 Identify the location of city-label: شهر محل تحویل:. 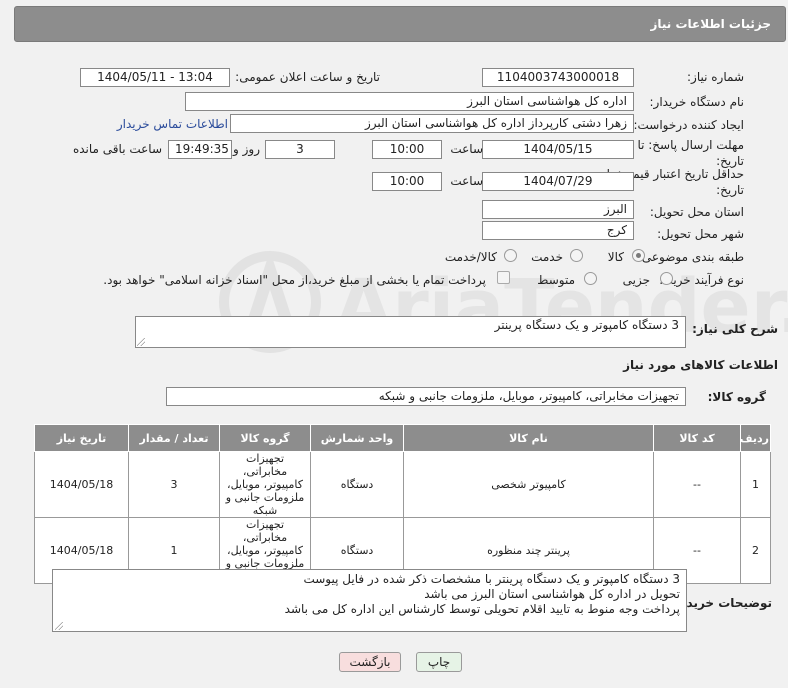
(700, 234).